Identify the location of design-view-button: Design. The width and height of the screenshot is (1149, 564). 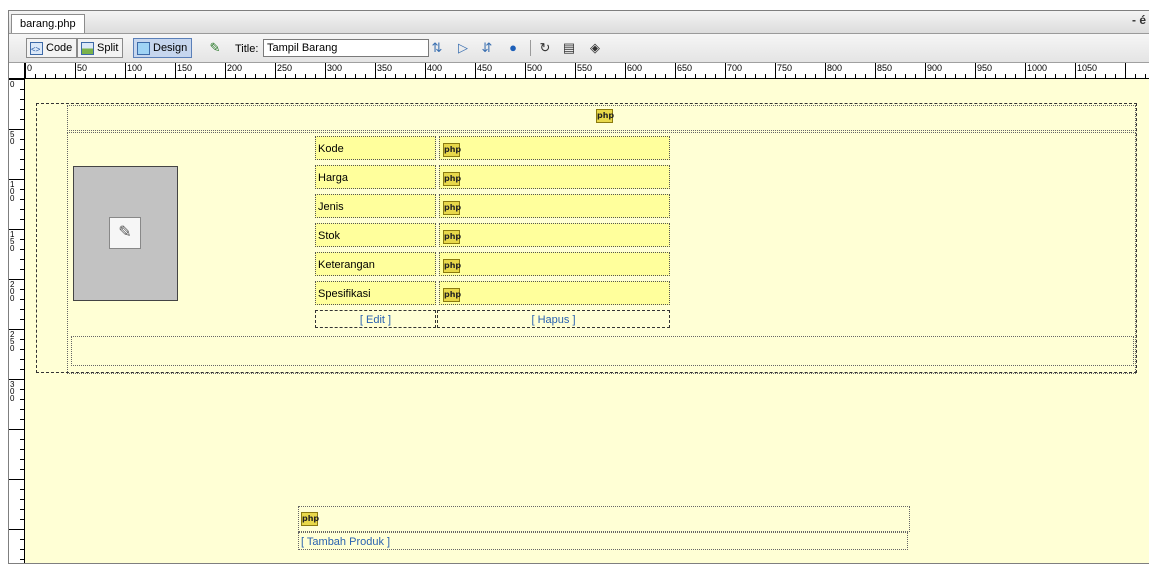
(163, 48).